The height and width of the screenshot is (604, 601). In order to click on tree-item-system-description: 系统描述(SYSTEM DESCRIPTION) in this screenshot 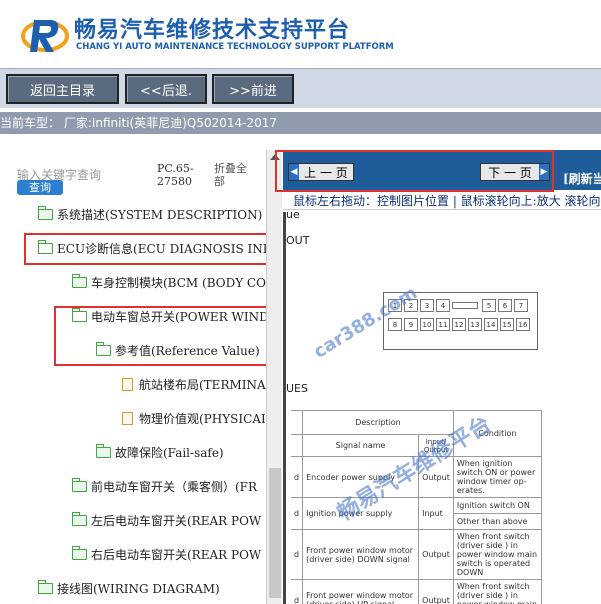, I will do `click(150, 214)`.